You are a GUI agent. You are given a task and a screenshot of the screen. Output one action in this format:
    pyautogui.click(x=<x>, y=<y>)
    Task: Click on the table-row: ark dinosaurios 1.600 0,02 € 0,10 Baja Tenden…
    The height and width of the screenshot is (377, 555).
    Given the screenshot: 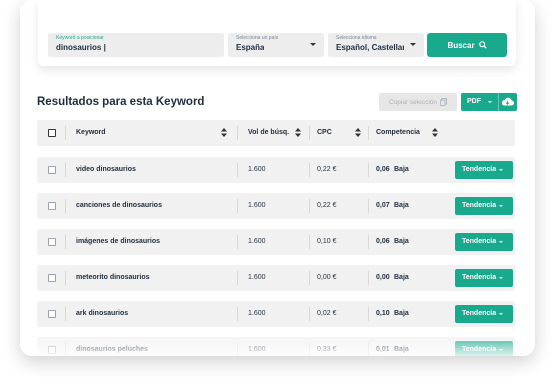 What is the action you would take?
    pyautogui.click(x=276, y=314)
    